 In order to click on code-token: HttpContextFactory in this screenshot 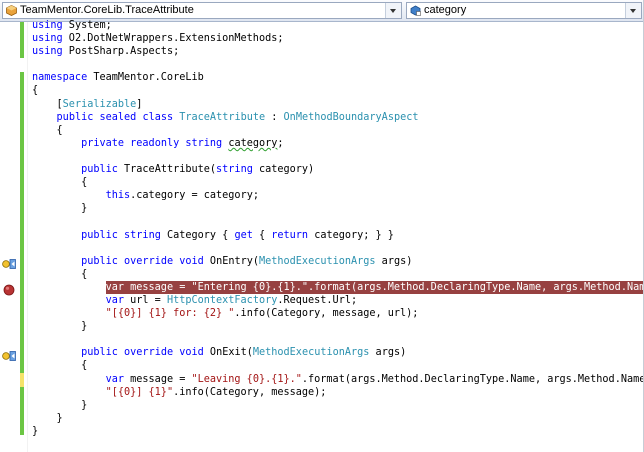, I will do `click(222, 300)`.